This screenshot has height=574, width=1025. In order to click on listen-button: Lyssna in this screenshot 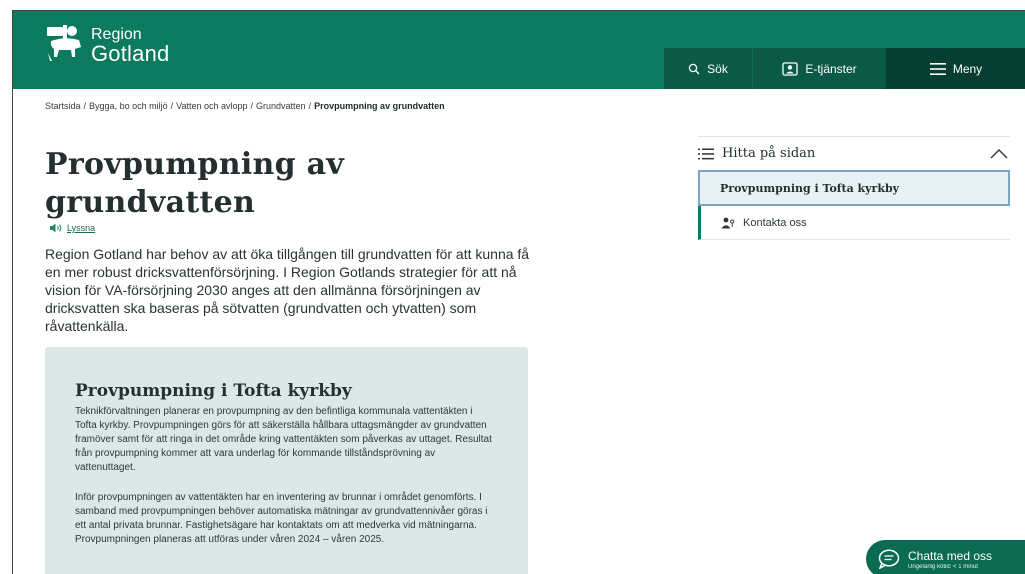, I will do `click(72, 228)`.